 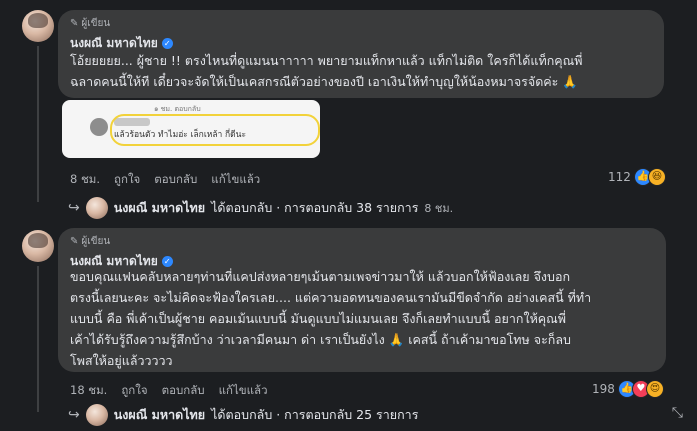 What do you see at coordinates (628, 389) in the screenshot?
I see `reaction-summary: 198 👍 ♥ 😍` at bounding box center [628, 389].